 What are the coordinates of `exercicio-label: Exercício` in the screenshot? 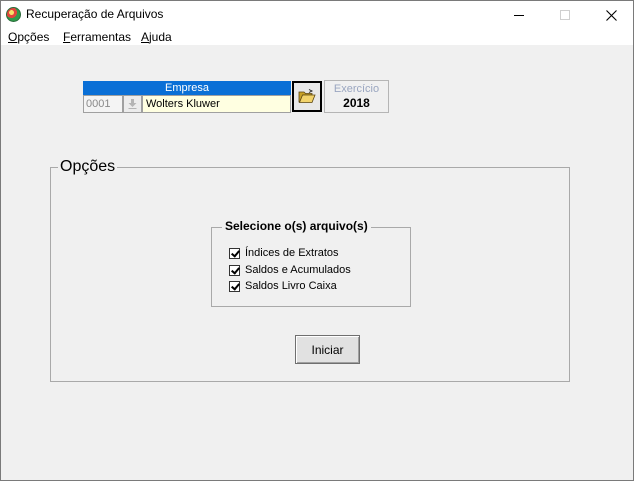 It's located at (356, 89).